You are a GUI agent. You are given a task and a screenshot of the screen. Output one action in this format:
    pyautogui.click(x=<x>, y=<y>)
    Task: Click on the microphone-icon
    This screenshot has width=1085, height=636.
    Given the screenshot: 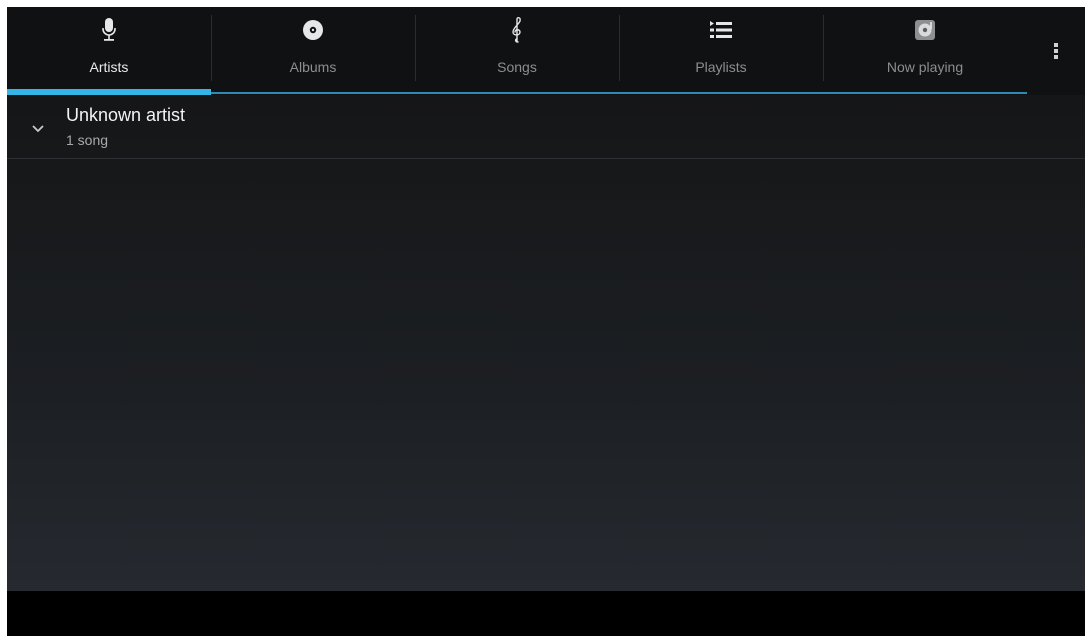 What is the action you would take?
    pyautogui.click(x=109, y=30)
    